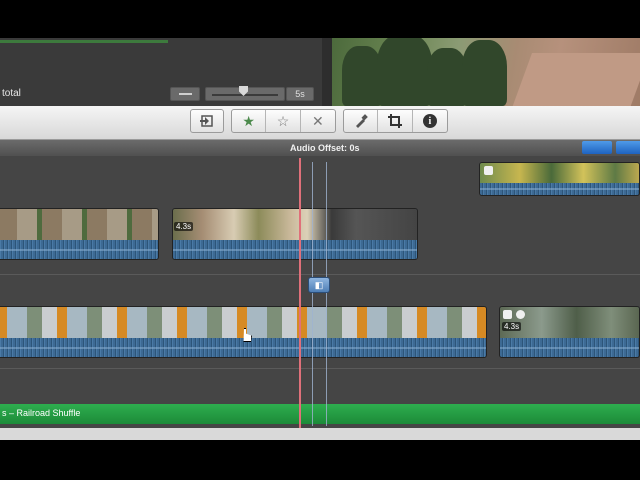 The image size is (640, 480). Describe the element at coordinates (327, 73) in the screenshot. I see `panel-divider` at that location.